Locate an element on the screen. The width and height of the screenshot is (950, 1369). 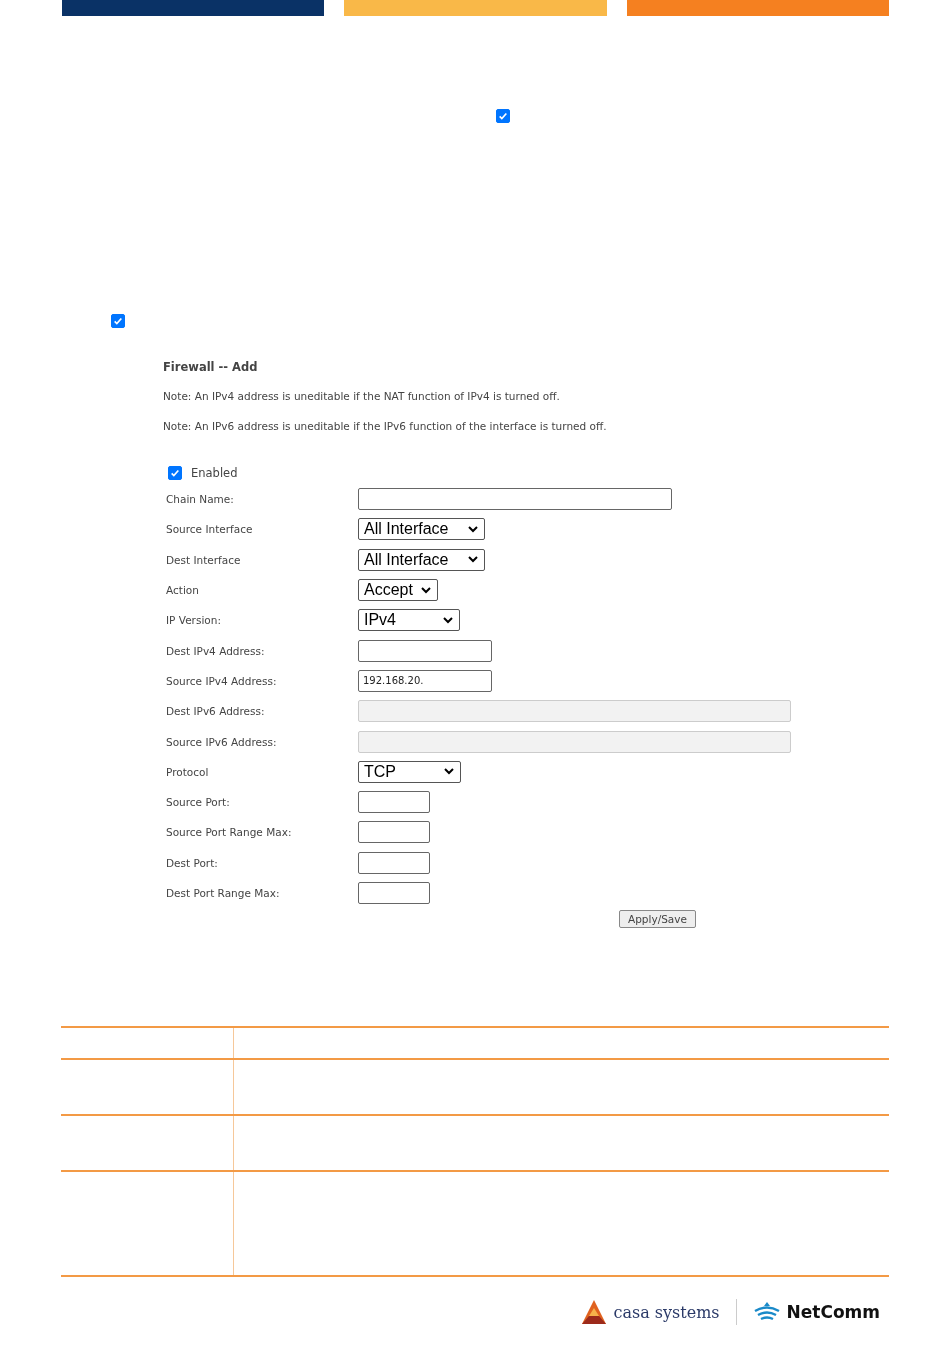
field-label: Dest IPv4 Address: is located at coordinates (216, 650).